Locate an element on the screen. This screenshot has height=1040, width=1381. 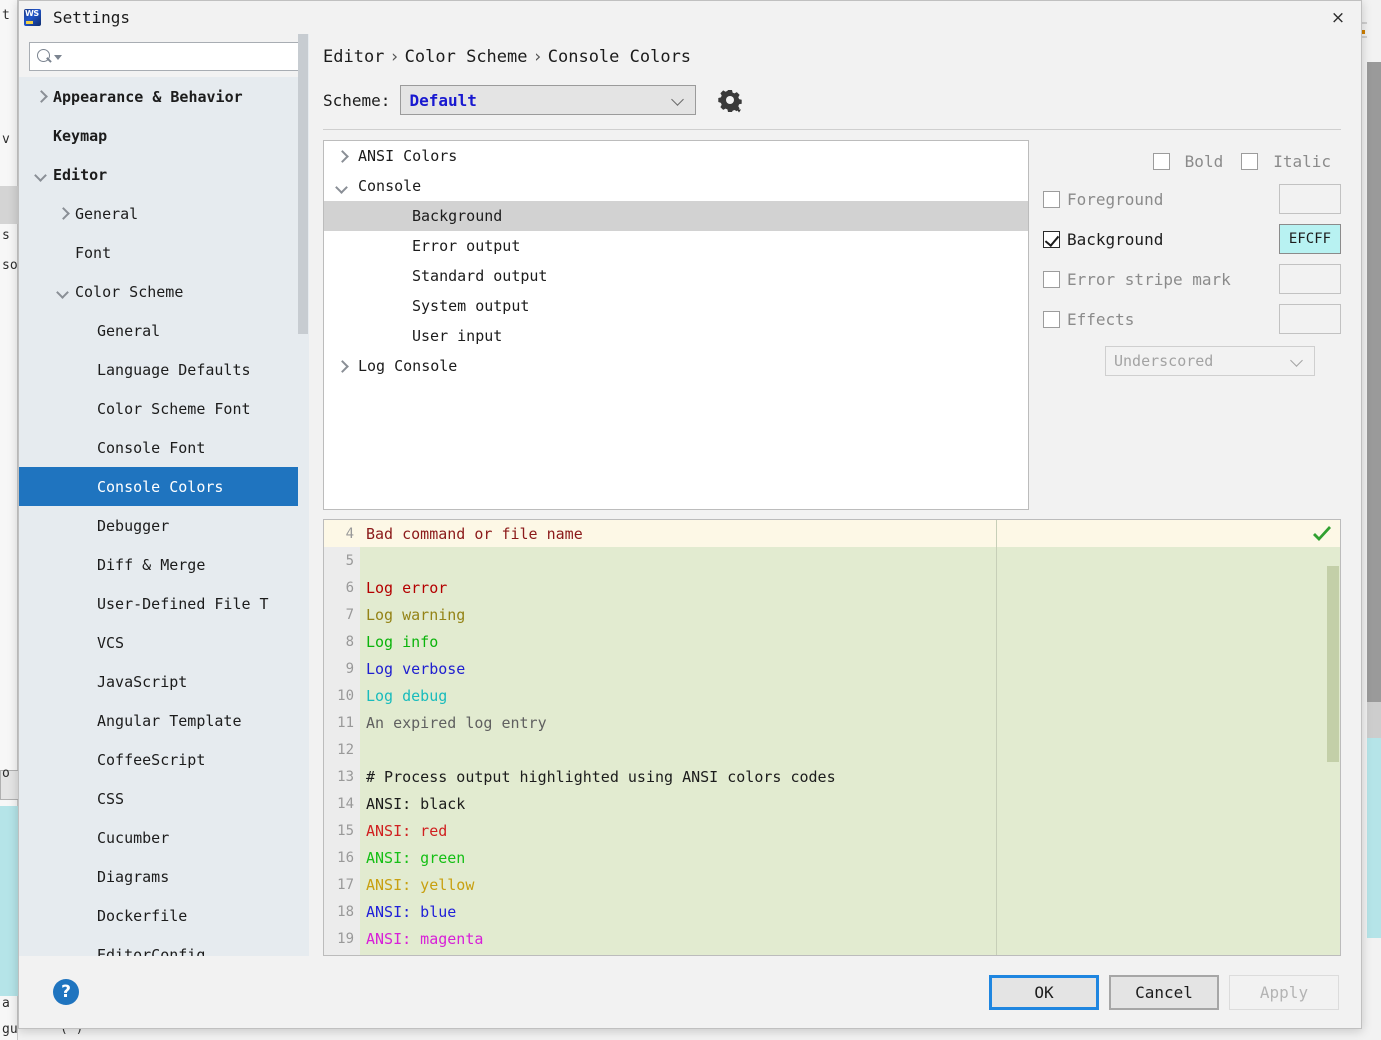
error-stripe-checkbox is located at coordinates (1051, 279).